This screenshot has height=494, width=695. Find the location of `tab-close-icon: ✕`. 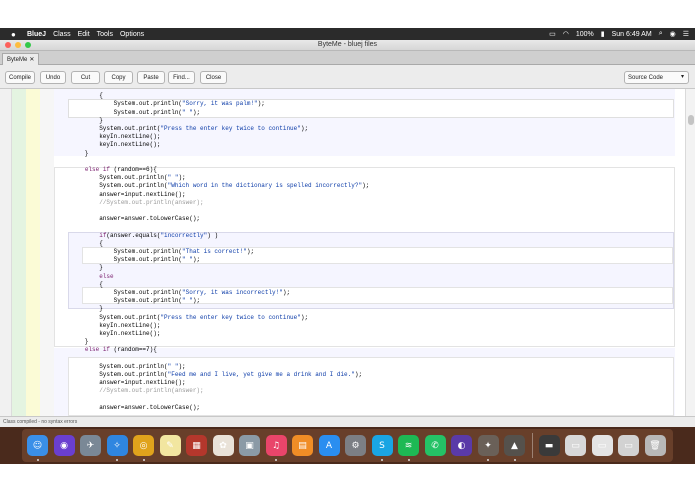

tab-close-icon: ✕ is located at coordinates (31, 59).